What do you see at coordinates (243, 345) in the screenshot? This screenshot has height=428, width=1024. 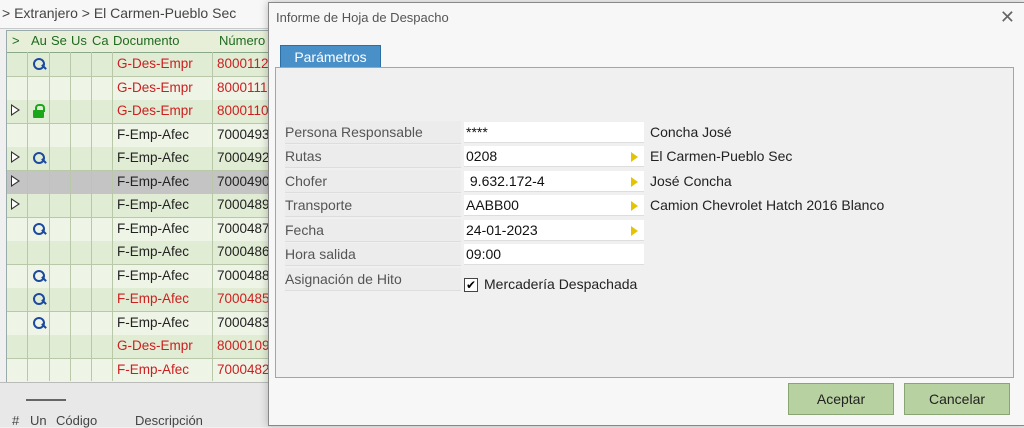 I see `cell-numero: 8000109` at bounding box center [243, 345].